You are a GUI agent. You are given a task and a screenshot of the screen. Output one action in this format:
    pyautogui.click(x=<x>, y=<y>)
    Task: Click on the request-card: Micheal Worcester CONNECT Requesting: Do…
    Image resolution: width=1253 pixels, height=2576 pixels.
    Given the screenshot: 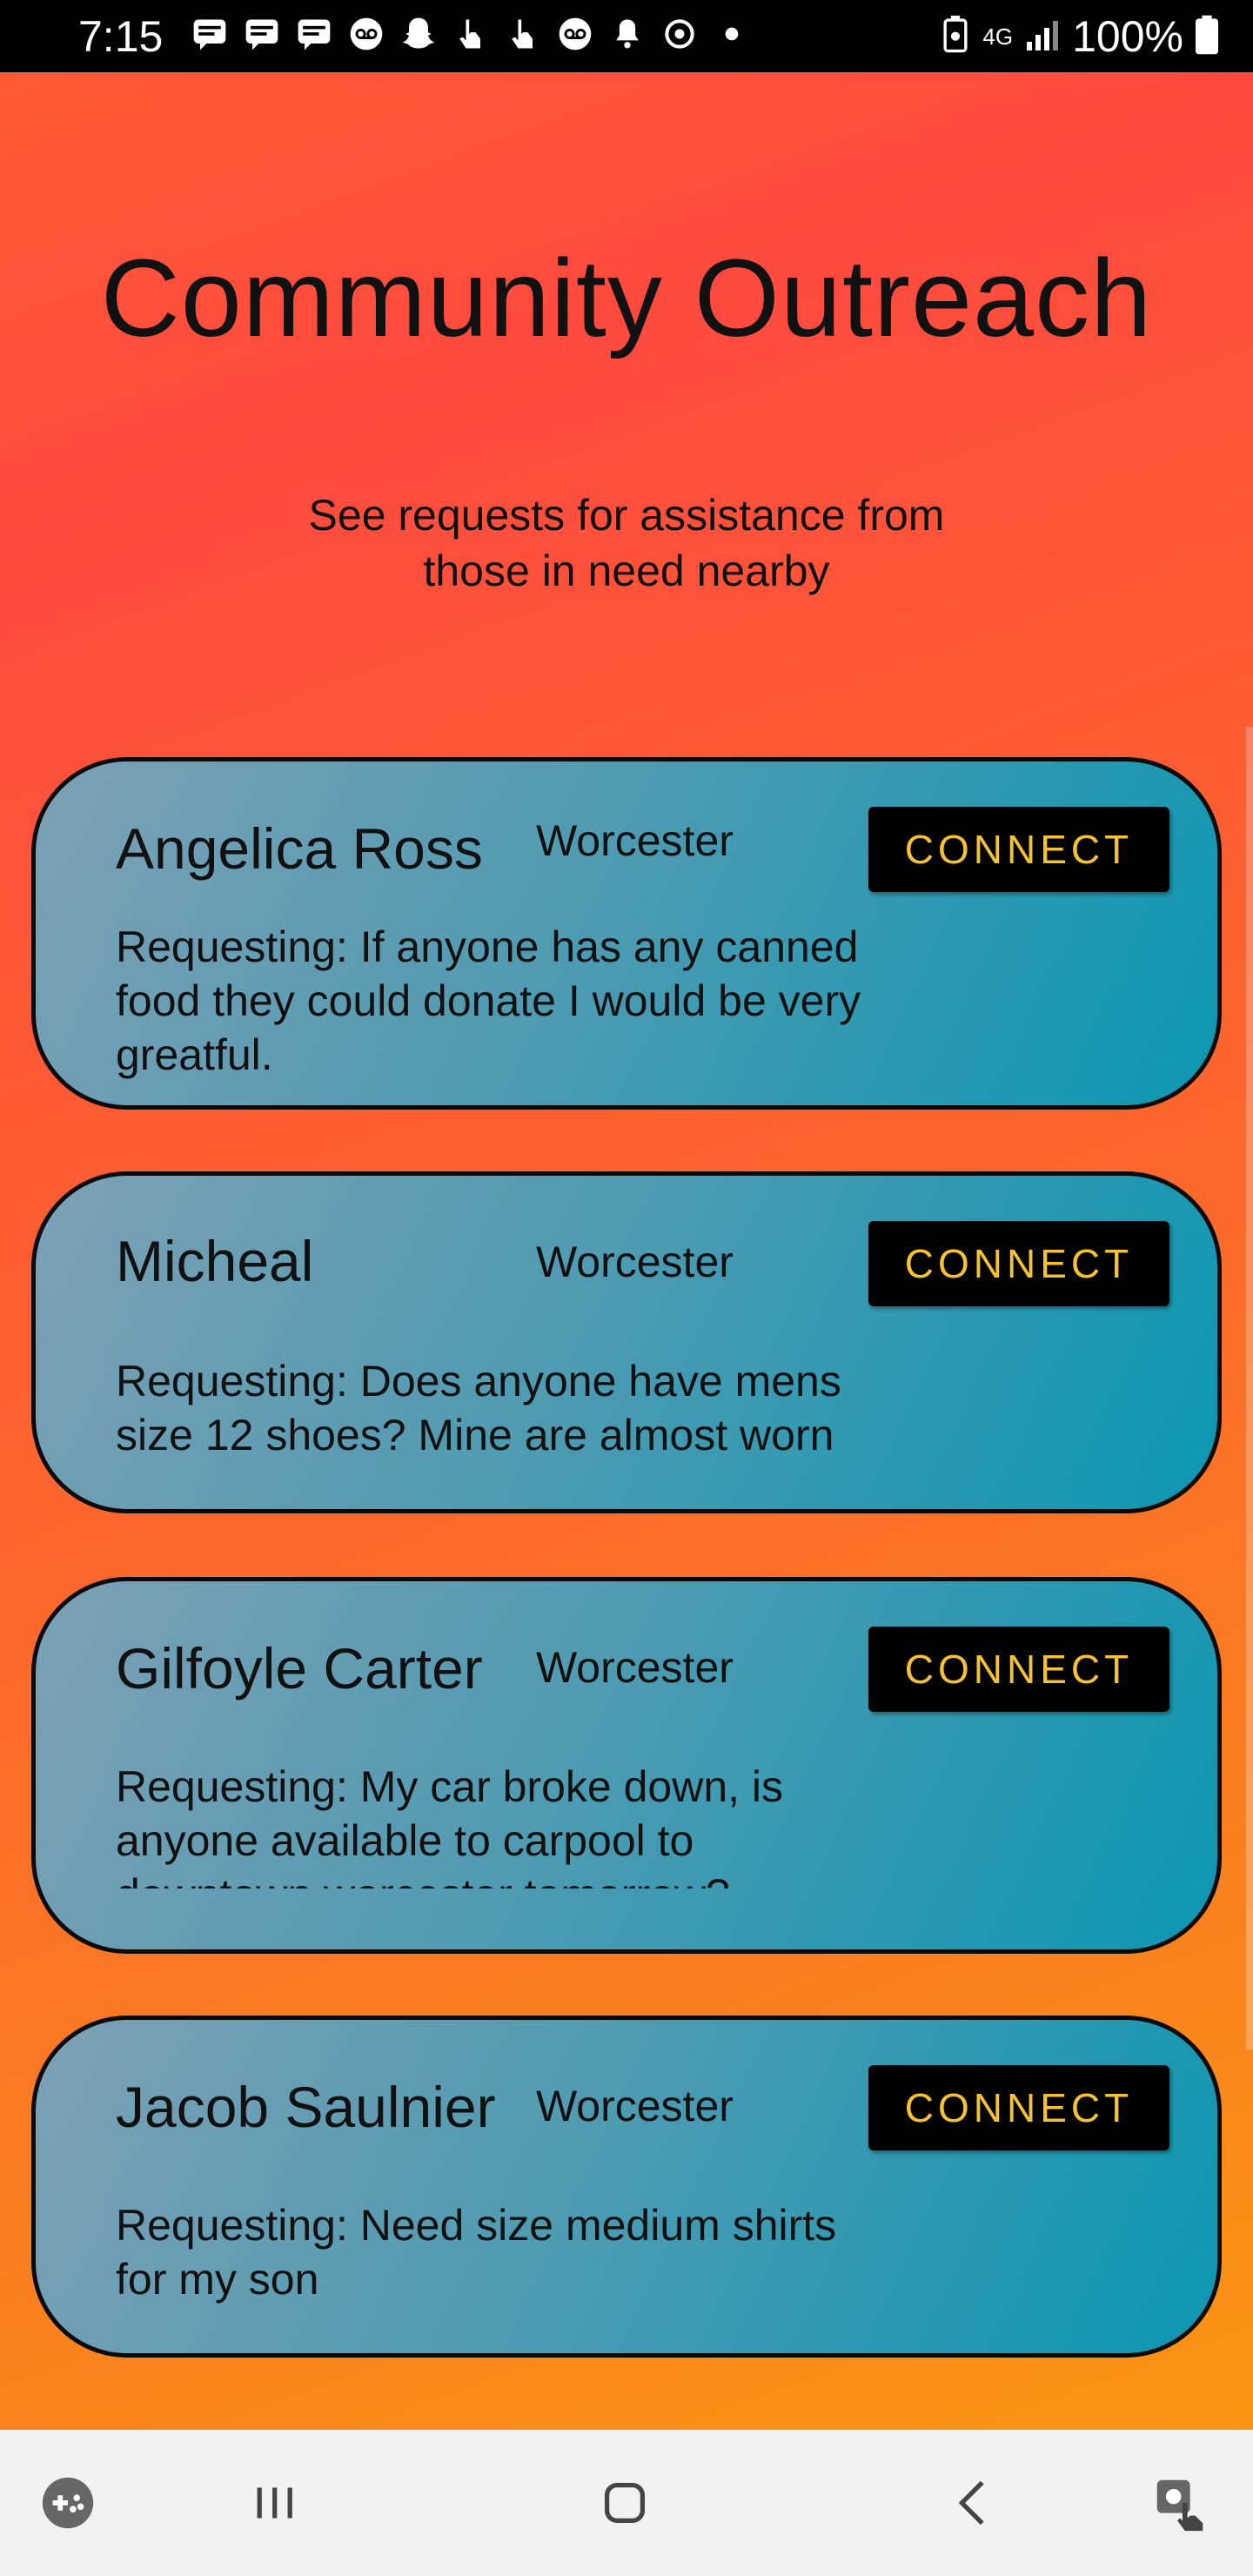 What is the action you would take?
    pyautogui.click(x=626, y=1342)
    